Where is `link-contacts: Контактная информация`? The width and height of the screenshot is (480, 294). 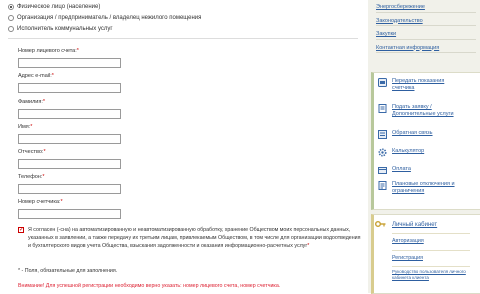 link-contacts: Контактная информация is located at coordinates (426, 48).